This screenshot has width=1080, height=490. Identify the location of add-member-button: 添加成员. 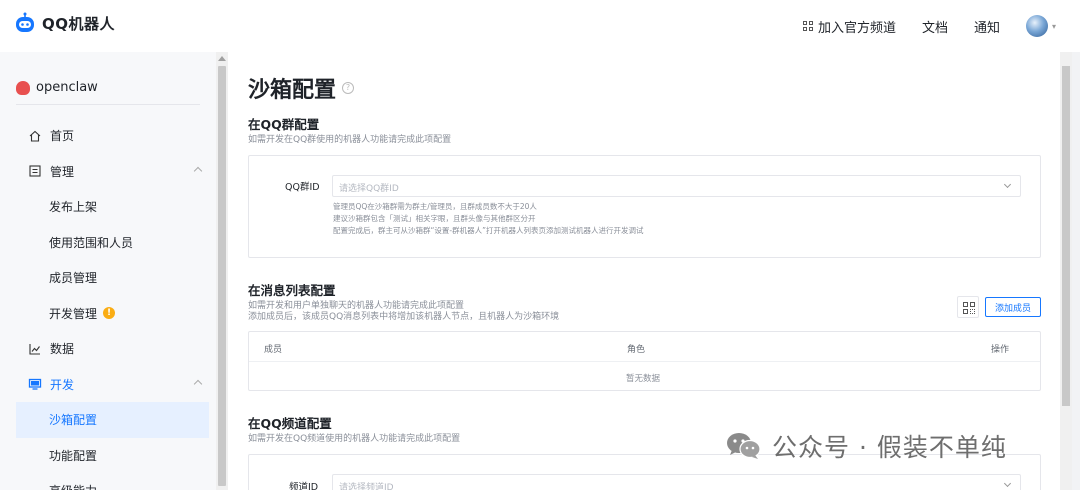
(1013, 307).